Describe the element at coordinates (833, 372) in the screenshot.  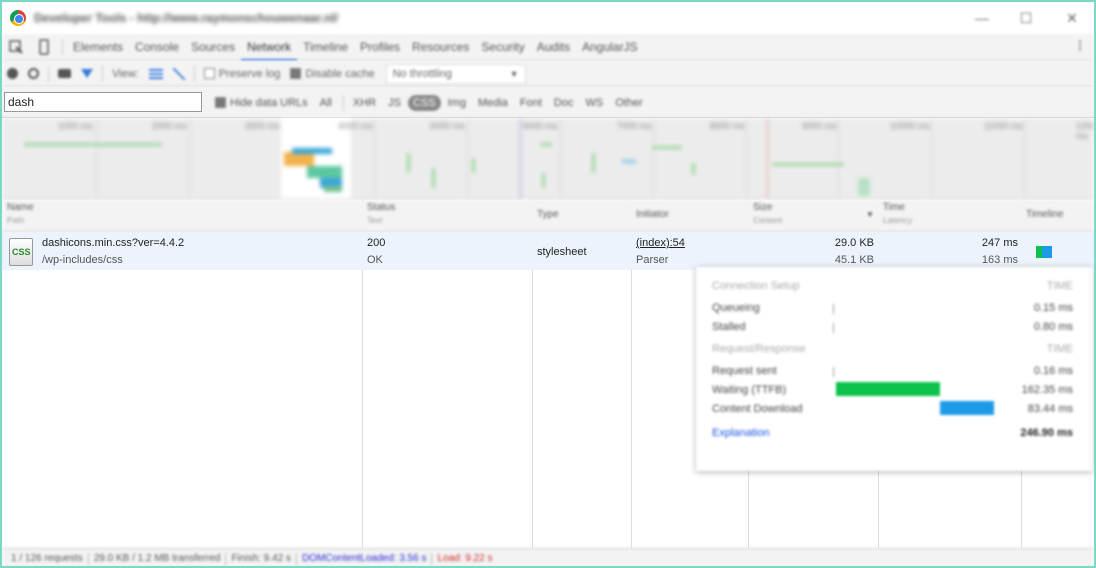
I see `request-sent-bar` at that location.